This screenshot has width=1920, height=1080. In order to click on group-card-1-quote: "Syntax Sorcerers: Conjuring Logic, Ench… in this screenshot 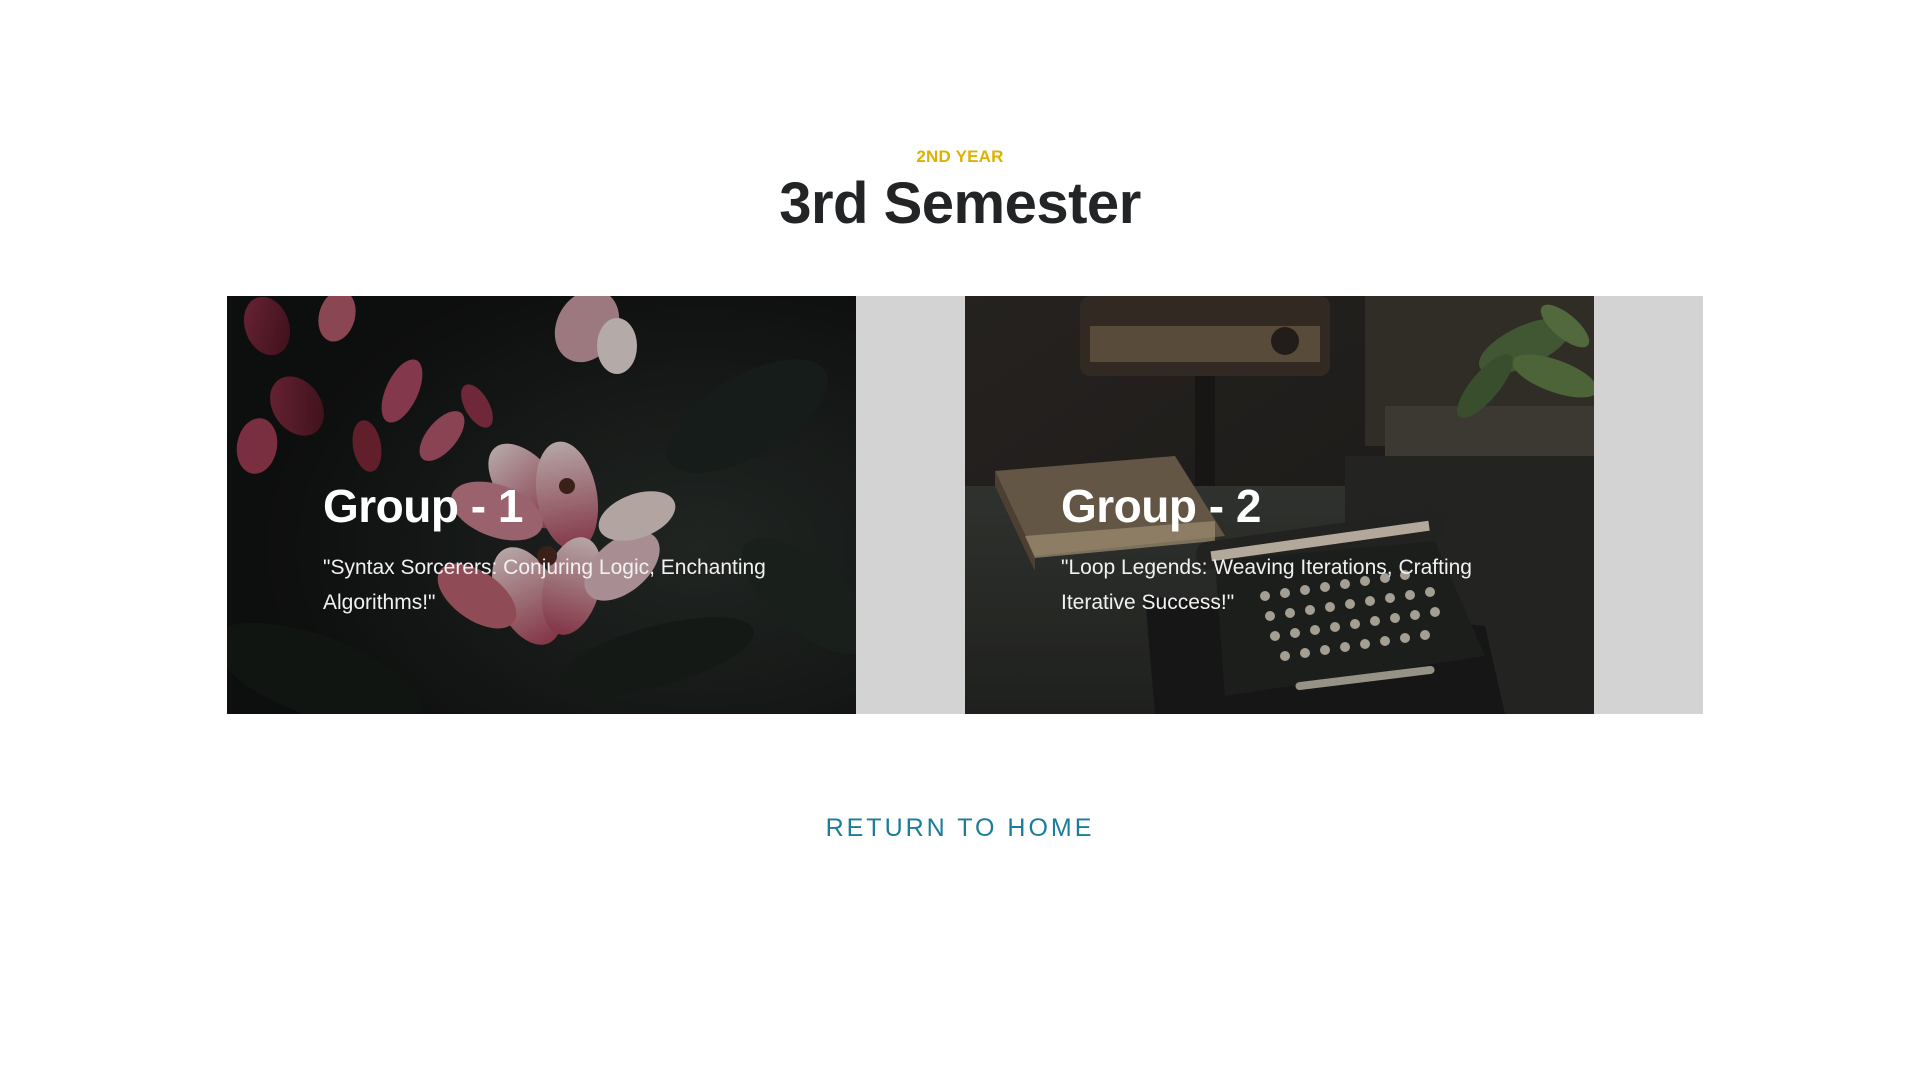, I will do `click(544, 585)`.